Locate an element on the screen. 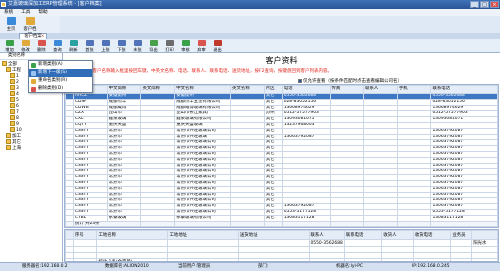  toolbar-button-delete: 删除 is located at coordinates (41, 46).